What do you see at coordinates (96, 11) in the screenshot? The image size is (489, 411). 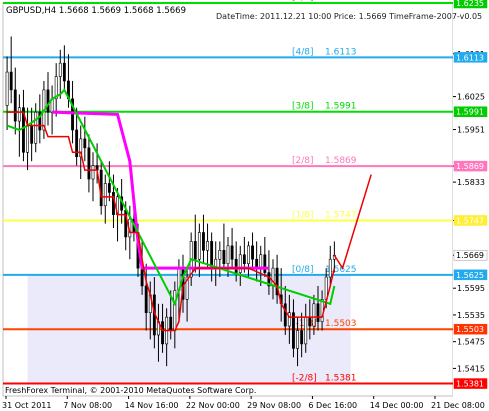 I see `chart-title: GBPUSD,H4 1.5668 1.5669 1.5668 1.5669` at bounding box center [96, 11].